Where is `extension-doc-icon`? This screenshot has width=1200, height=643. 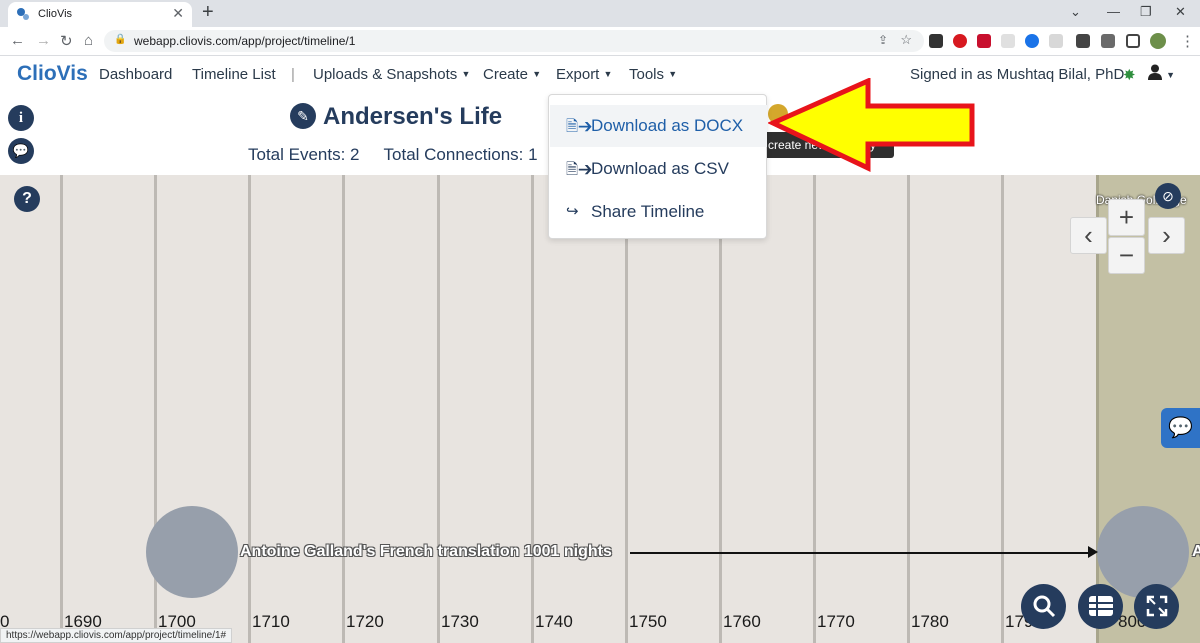 extension-doc-icon is located at coordinates (1008, 41).